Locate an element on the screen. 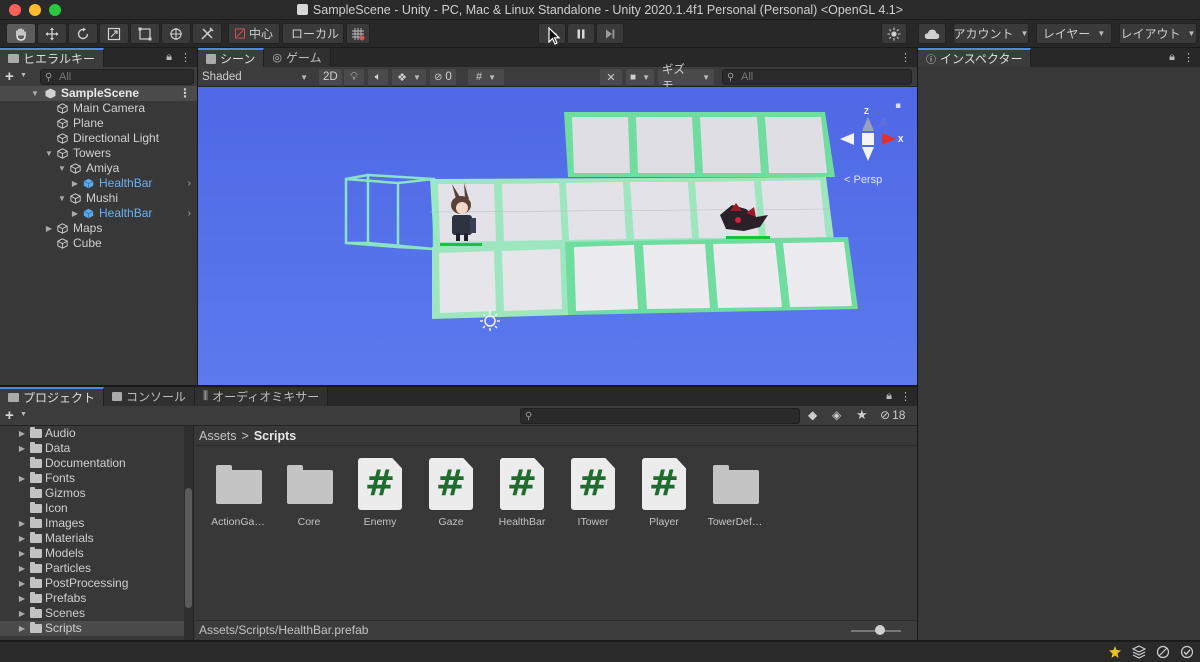 This screenshot has height=662, width=1200. cloud-button is located at coordinates (932, 33).